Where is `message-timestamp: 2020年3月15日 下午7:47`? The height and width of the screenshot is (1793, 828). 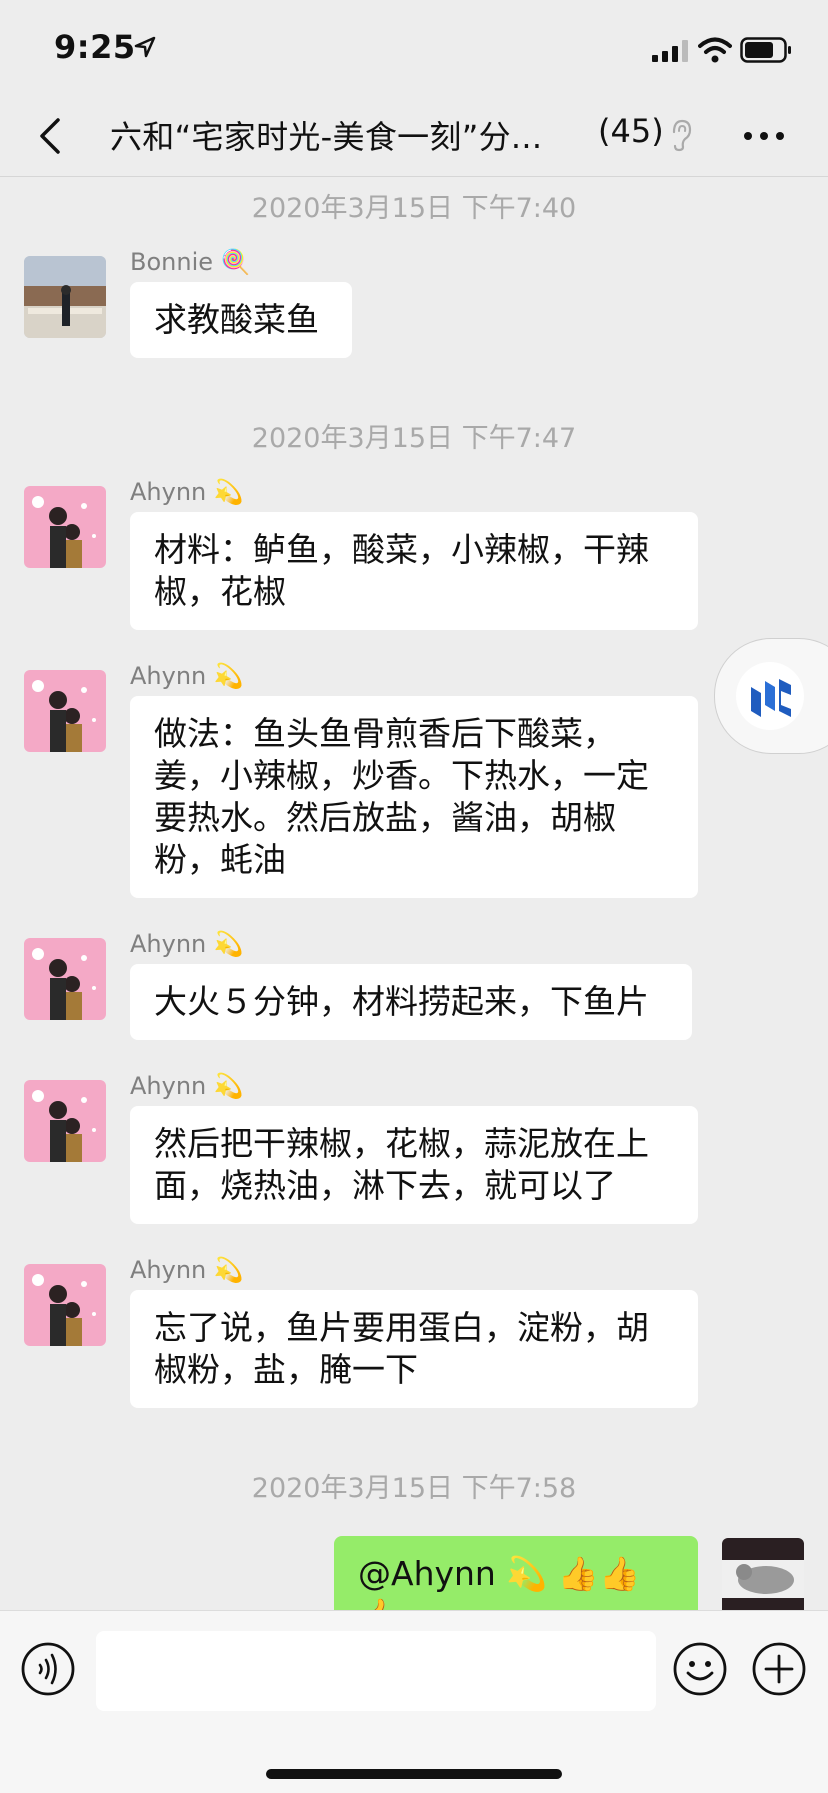
message-timestamp: 2020年3月15日 下午7:47 is located at coordinates (414, 438).